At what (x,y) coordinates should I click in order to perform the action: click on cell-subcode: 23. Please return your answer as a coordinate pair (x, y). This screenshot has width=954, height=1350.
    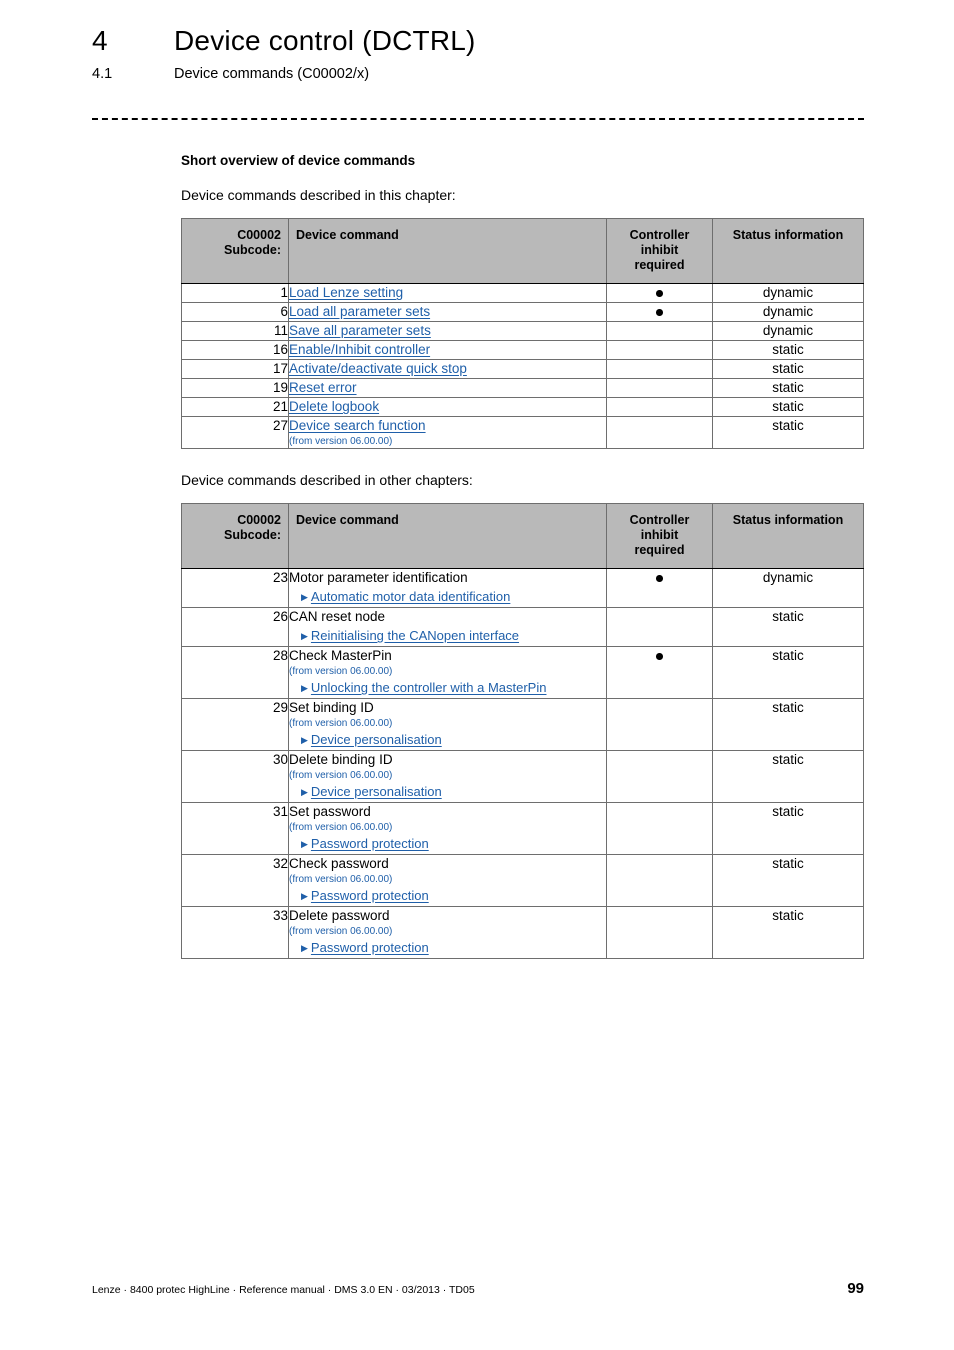
    Looking at the image, I should click on (235, 588).